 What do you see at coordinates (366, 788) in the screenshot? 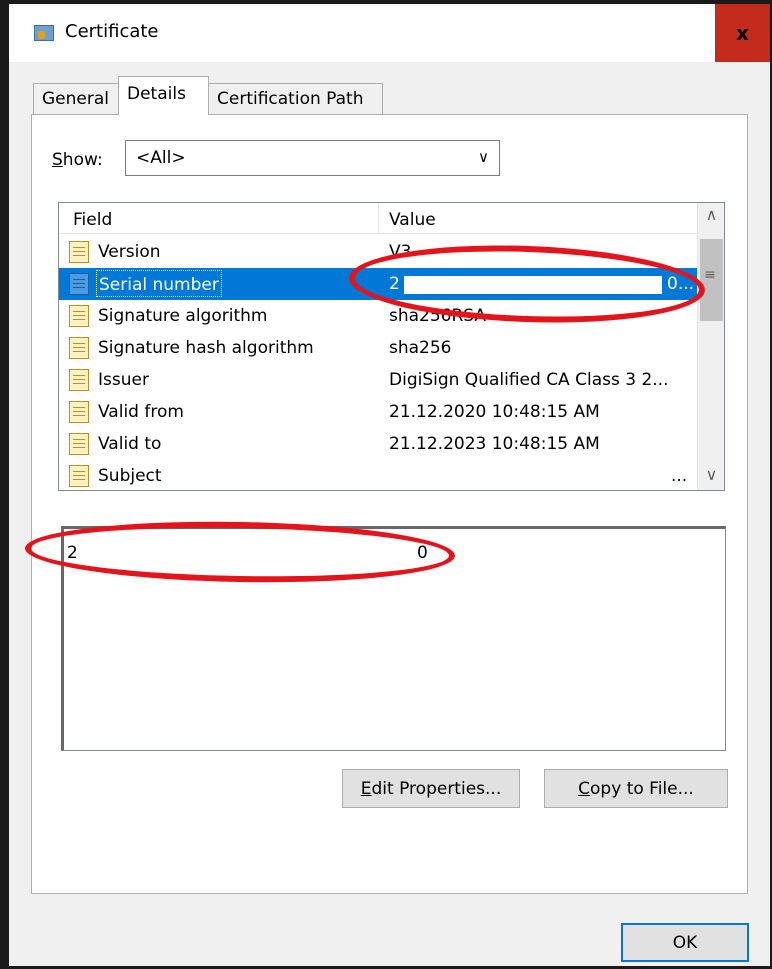
I see `edit-accel: E` at bounding box center [366, 788].